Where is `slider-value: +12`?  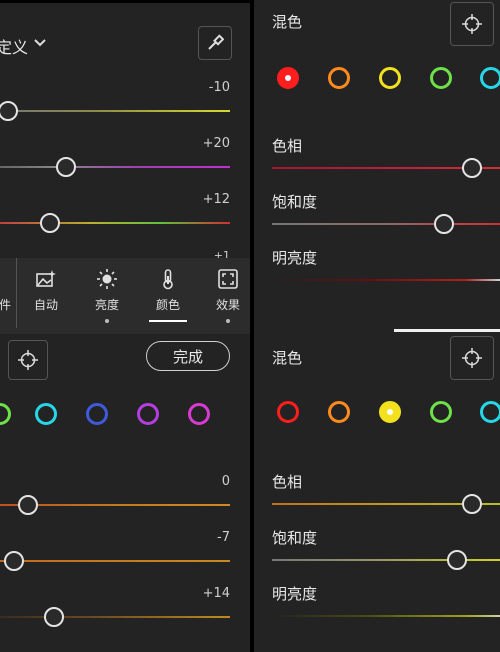 slider-value: +12 is located at coordinates (216, 199).